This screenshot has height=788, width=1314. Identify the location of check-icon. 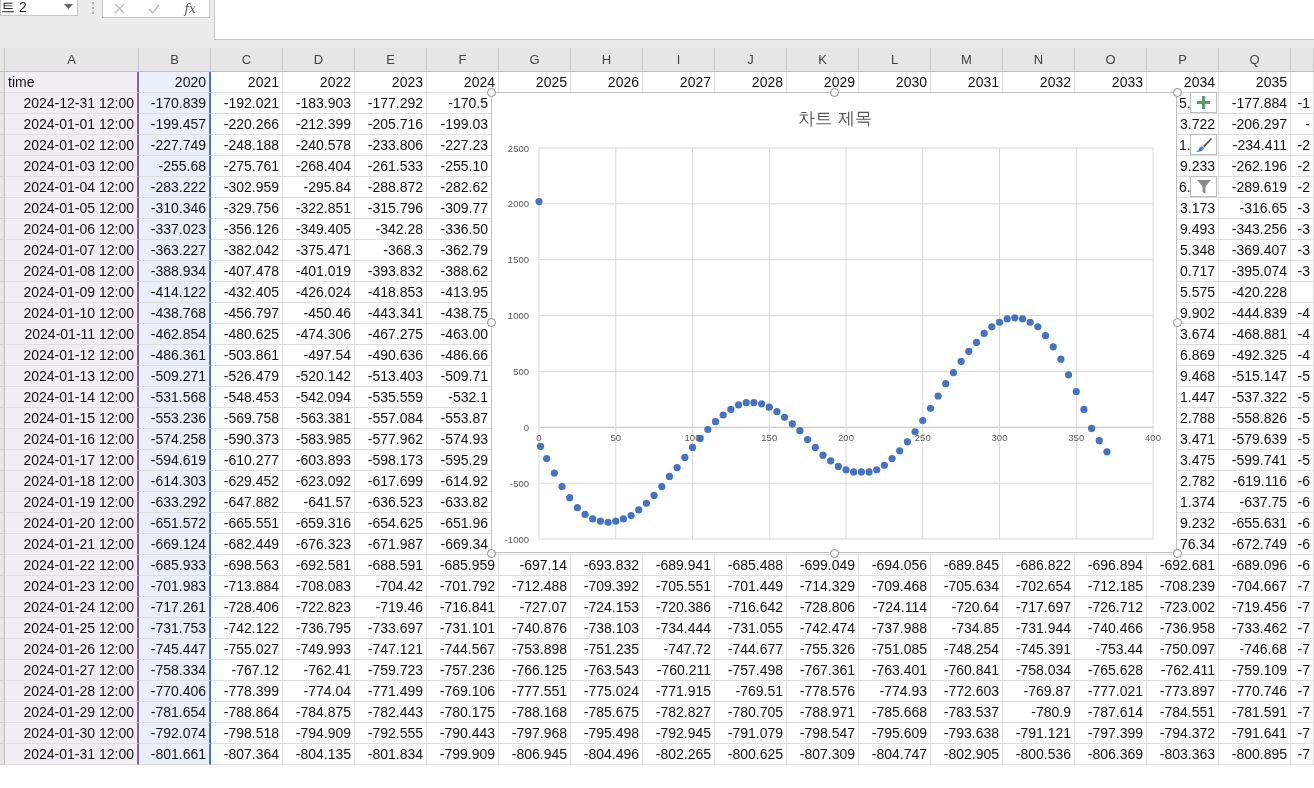
(153, 8).